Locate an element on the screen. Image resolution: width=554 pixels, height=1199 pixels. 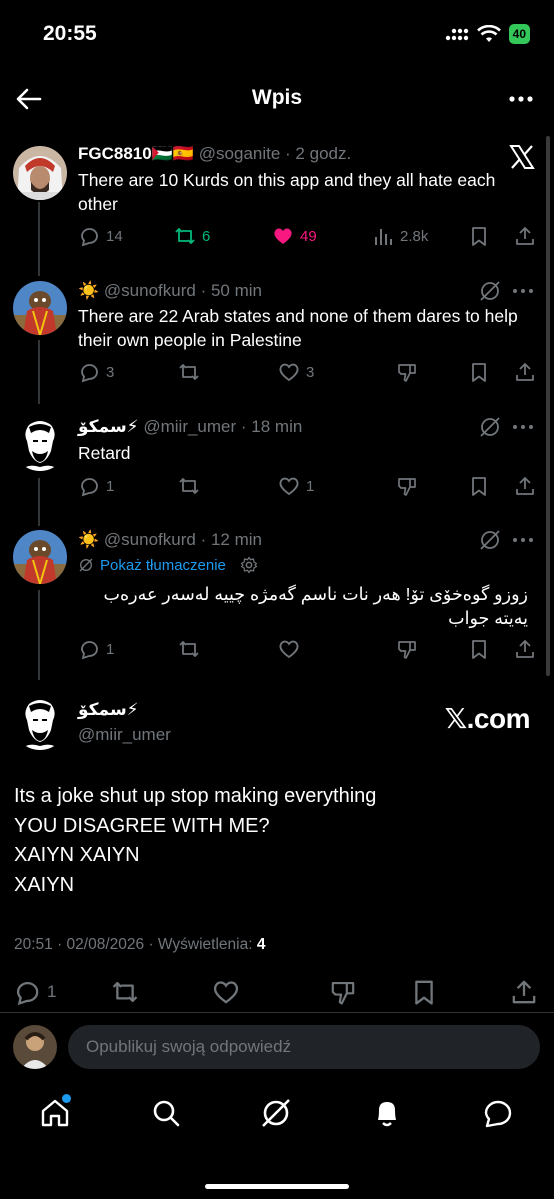
reply-input: Opublikuj swoją odpowiedź is located at coordinates (304, 1047).